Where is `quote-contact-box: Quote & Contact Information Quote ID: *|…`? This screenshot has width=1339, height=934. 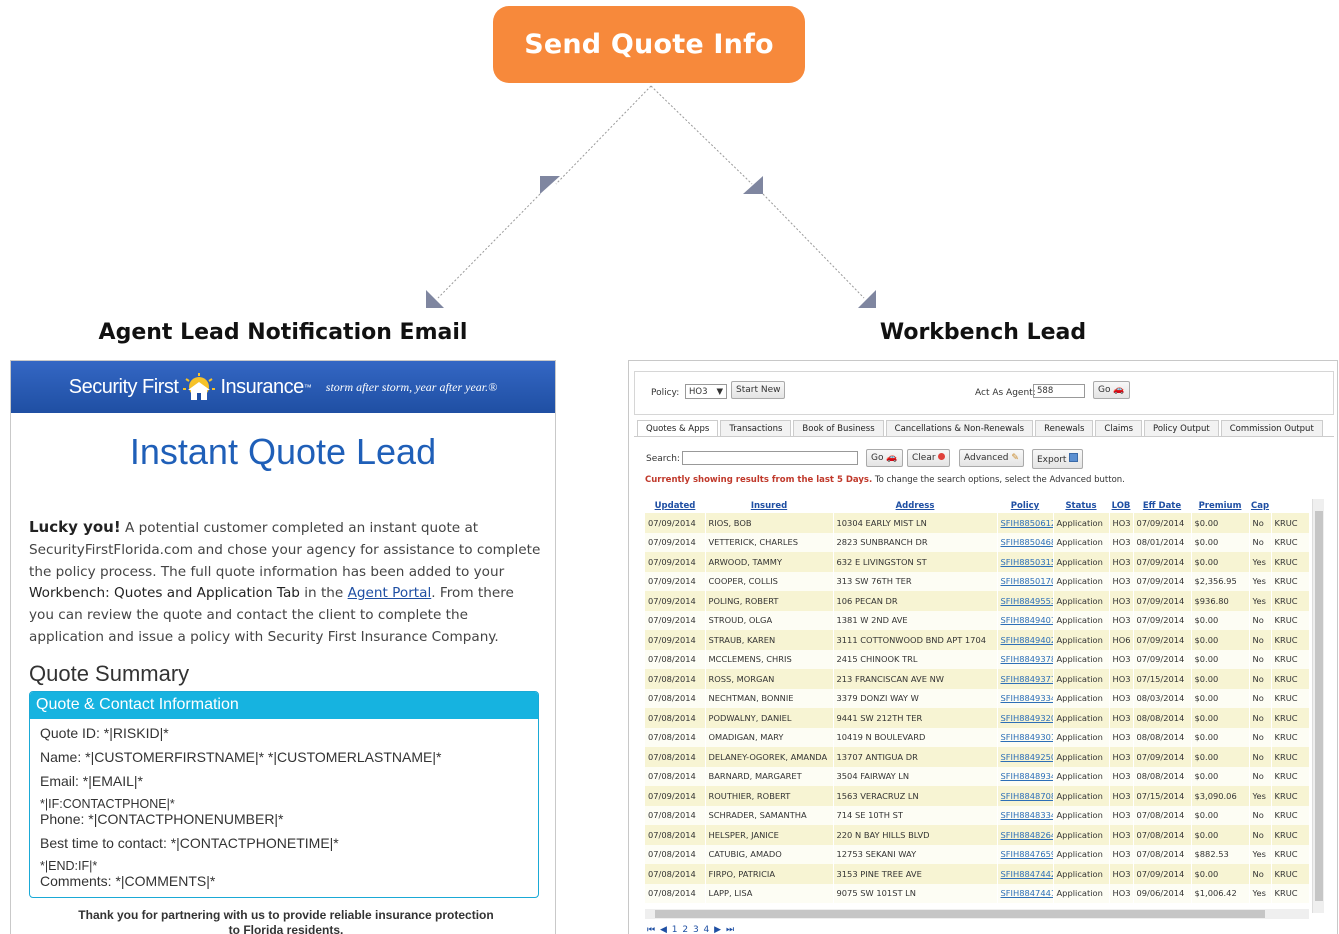 quote-contact-box: Quote & Contact Information Quote ID: *|… is located at coordinates (284, 794).